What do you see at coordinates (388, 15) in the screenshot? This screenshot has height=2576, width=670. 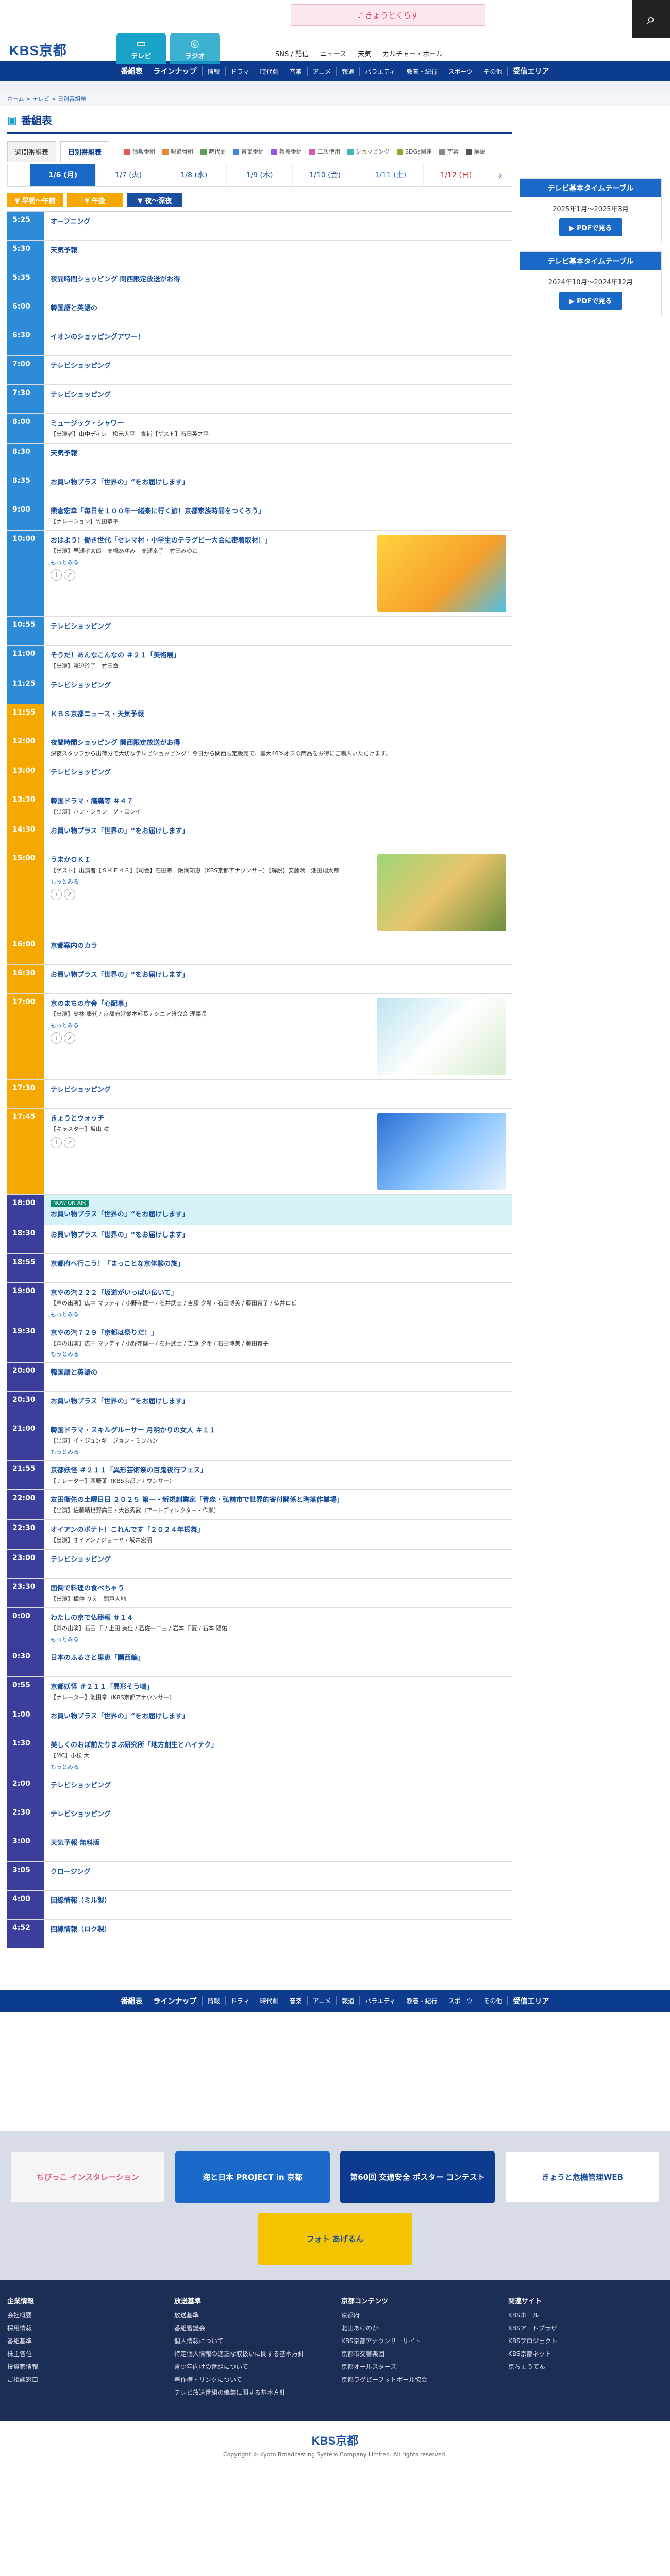 I see `top-banner: ♪ きょうとくらす` at bounding box center [388, 15].